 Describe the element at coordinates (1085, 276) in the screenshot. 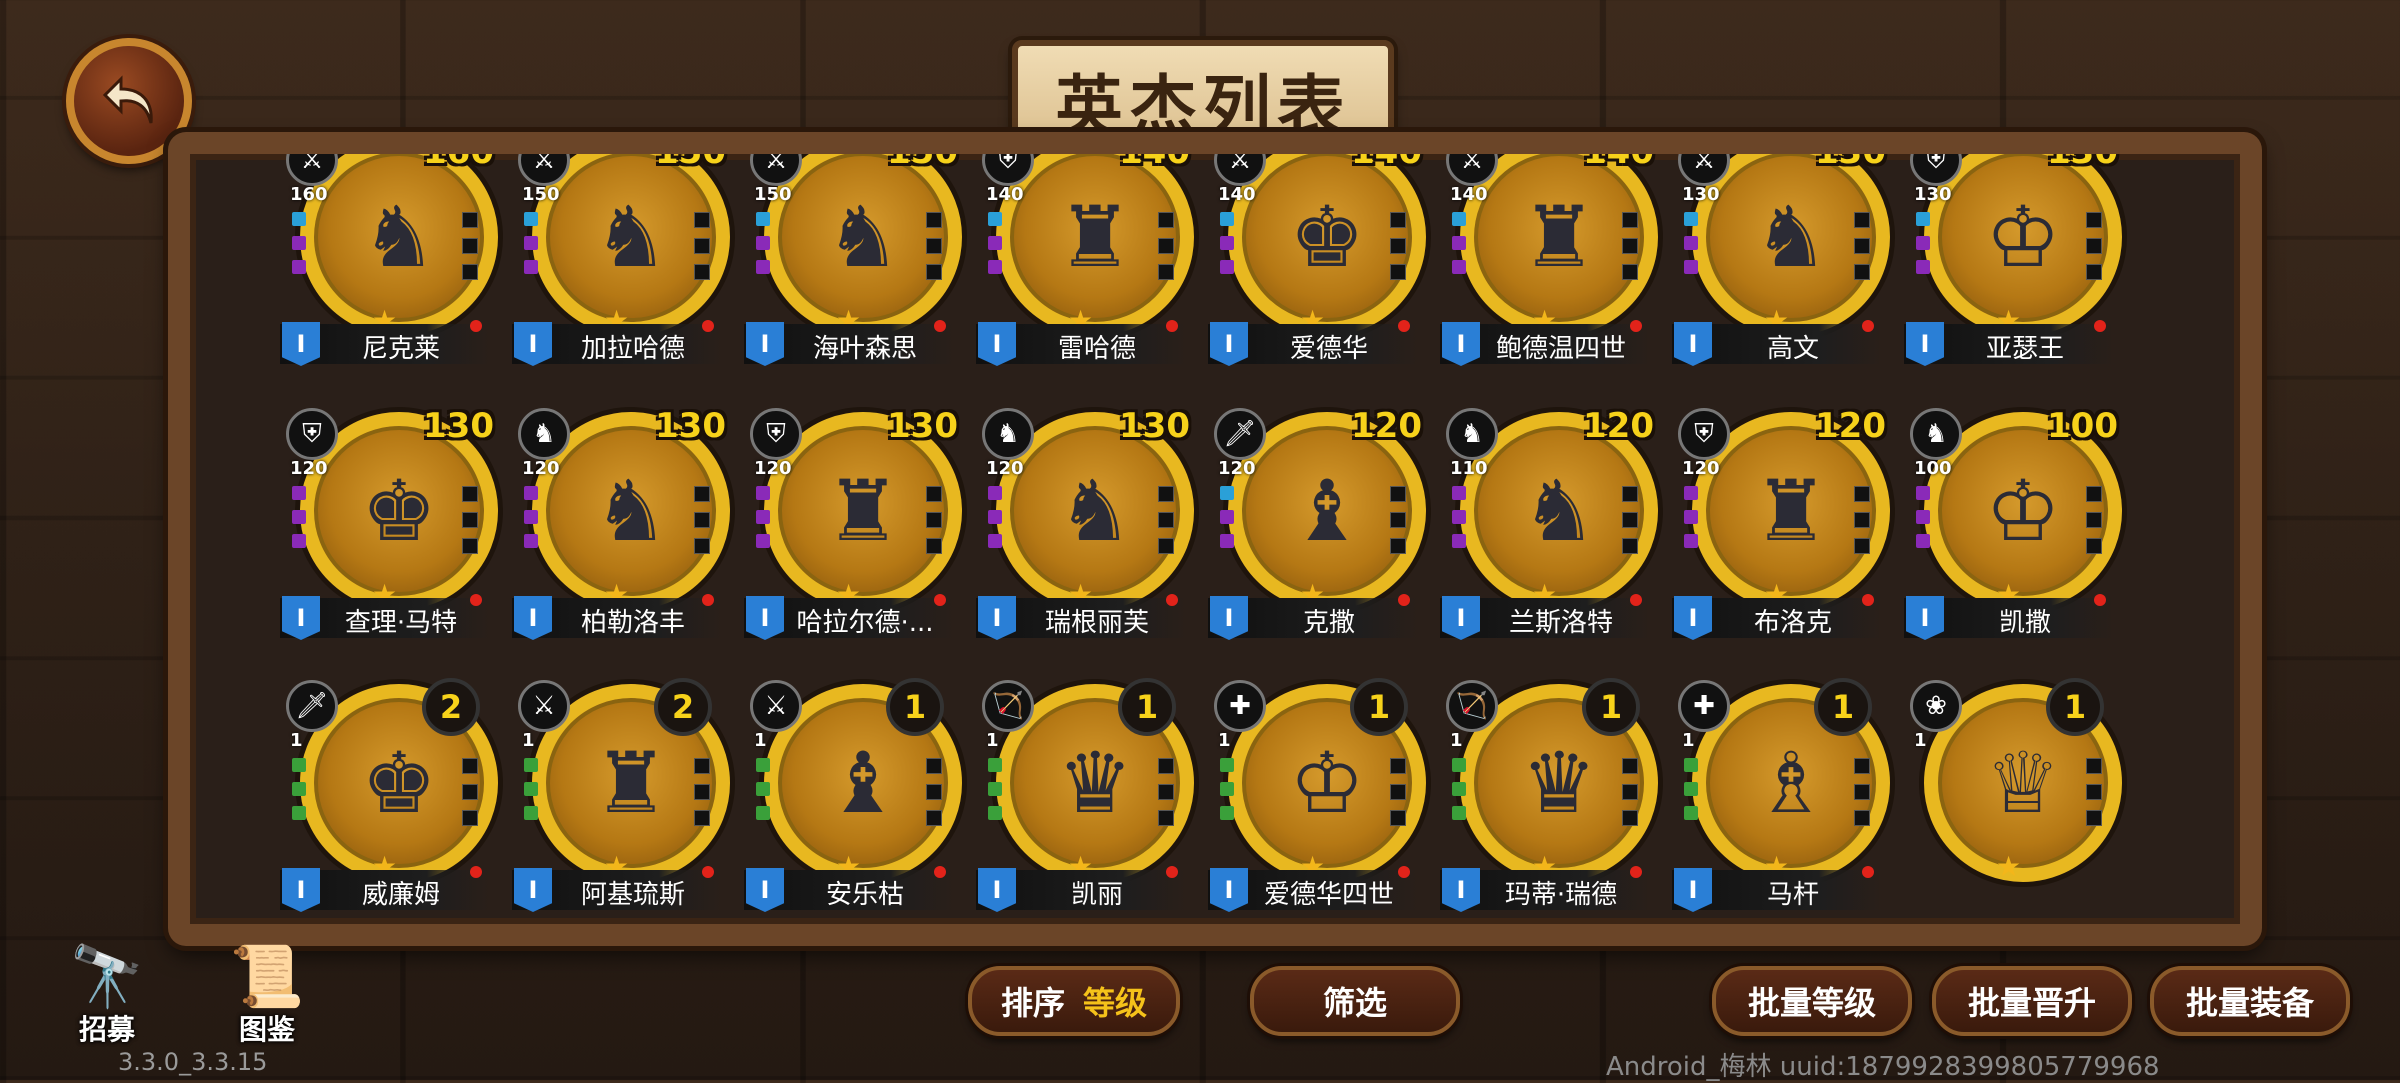

I see `hero-card: ♜ 140 ⛨ 140 ★ Ⅰ 雷哈德` at that location.